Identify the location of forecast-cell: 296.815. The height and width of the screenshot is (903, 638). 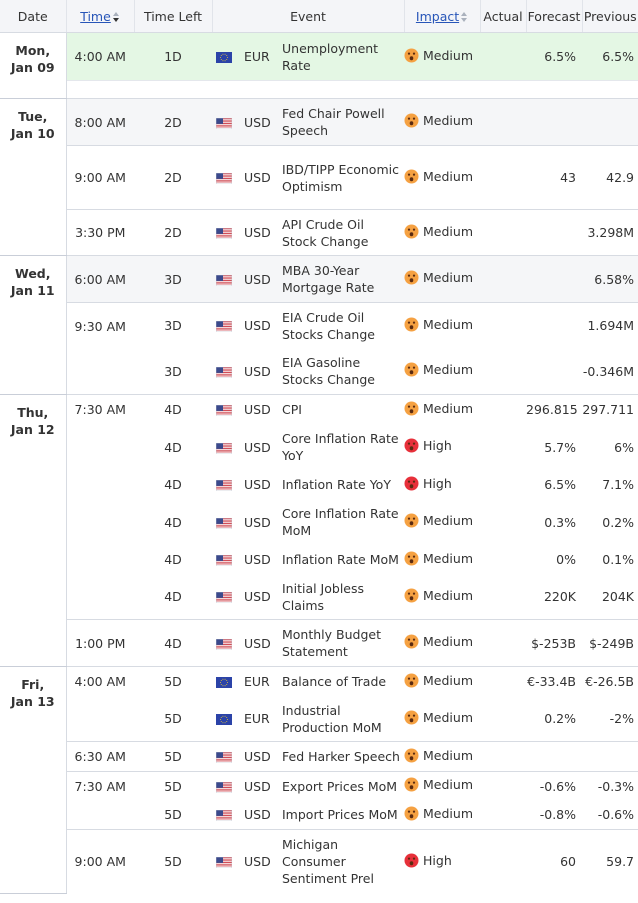
(554, 409).